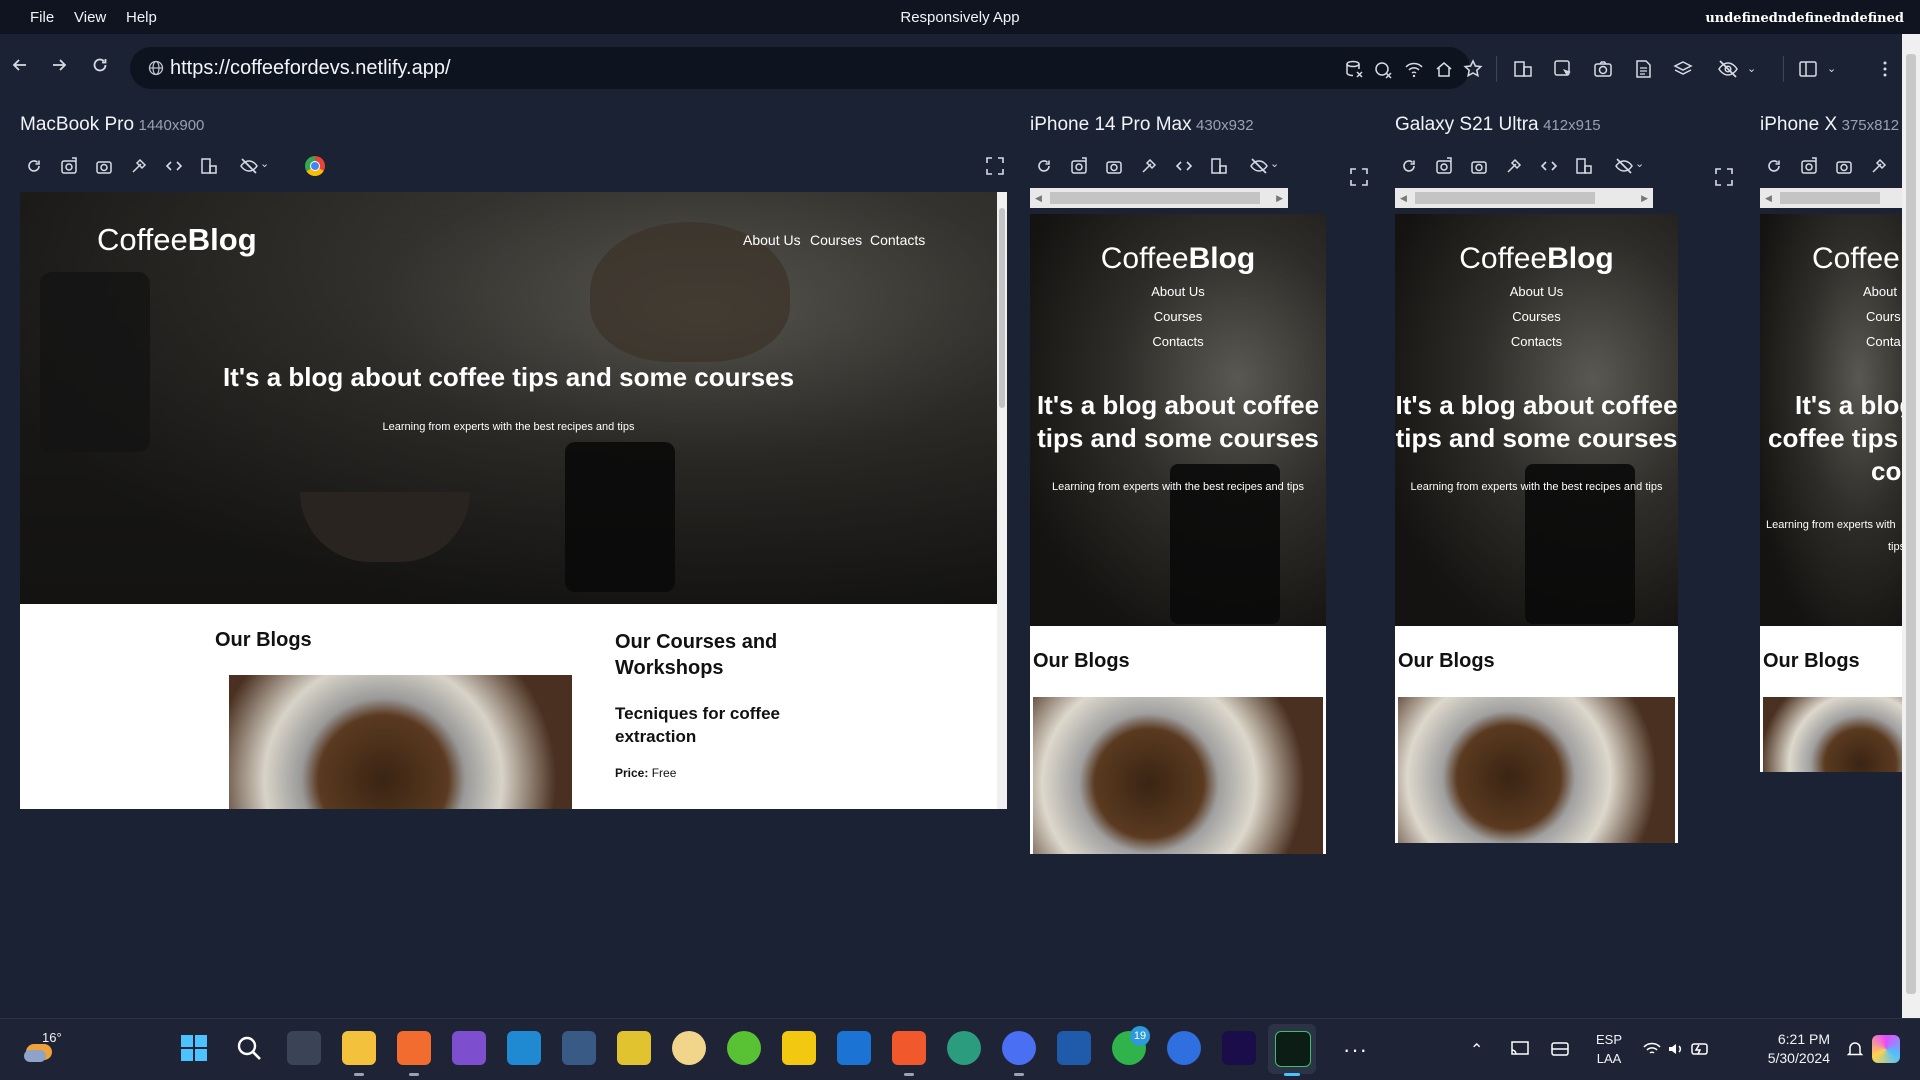  Describe the element at coordinates (1886, 1049) in the screenshot. I see `copilot-icon` at that location.